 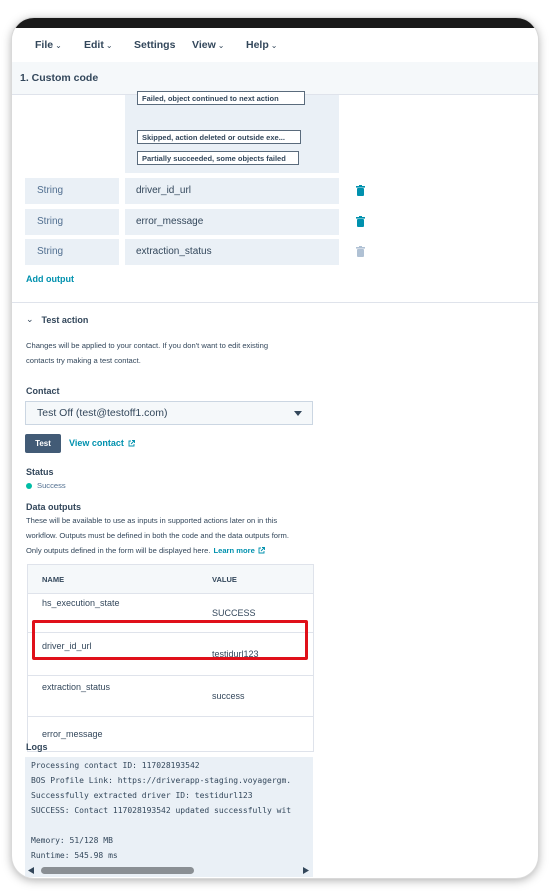 What do you see at coordinates (31, 870) in the screenshot?
I see `scroll-left-arrow-icon` at bounding box center [31, 870].